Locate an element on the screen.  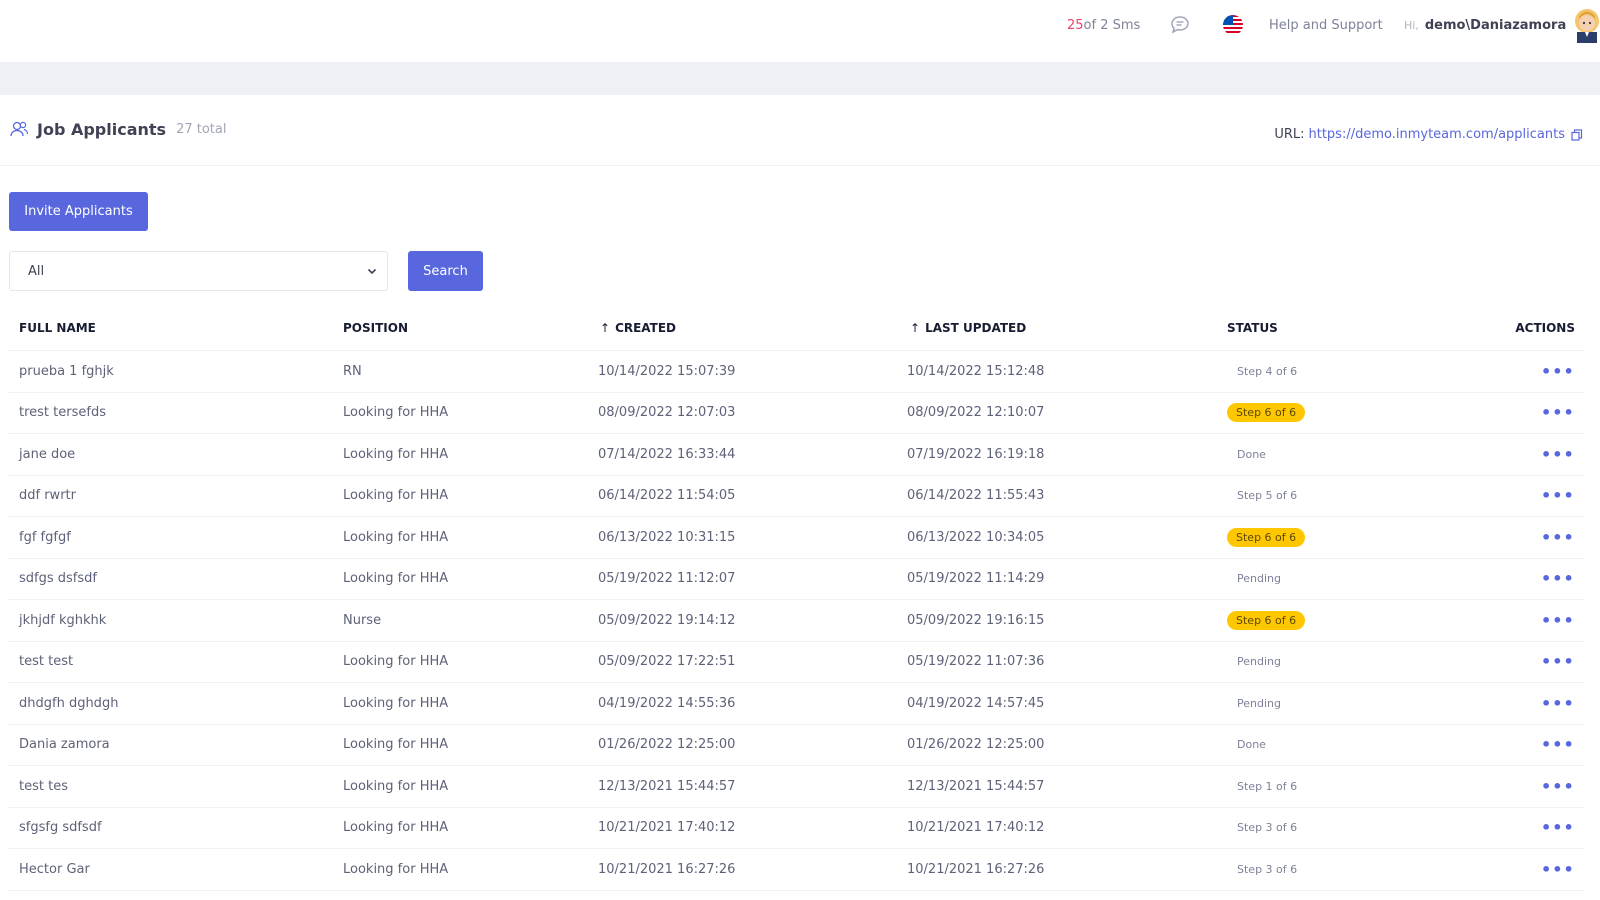
col-last-updated: ↑ LAST UPDATED is located at coordinates (1067, 328).